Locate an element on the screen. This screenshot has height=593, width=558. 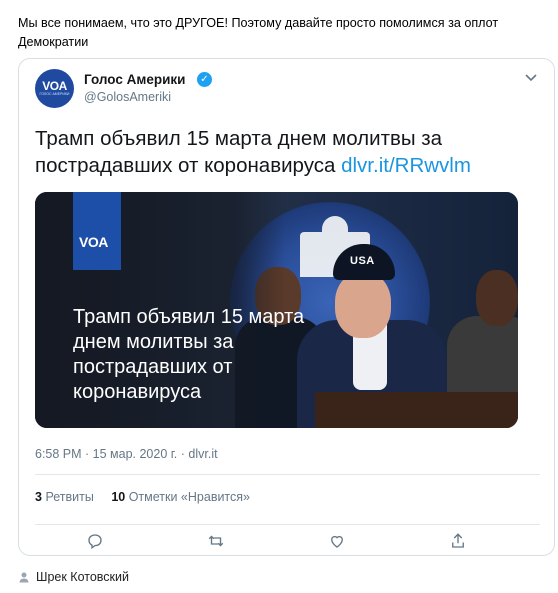
author-name: Голос Америки is located at coordinates (134, 79).